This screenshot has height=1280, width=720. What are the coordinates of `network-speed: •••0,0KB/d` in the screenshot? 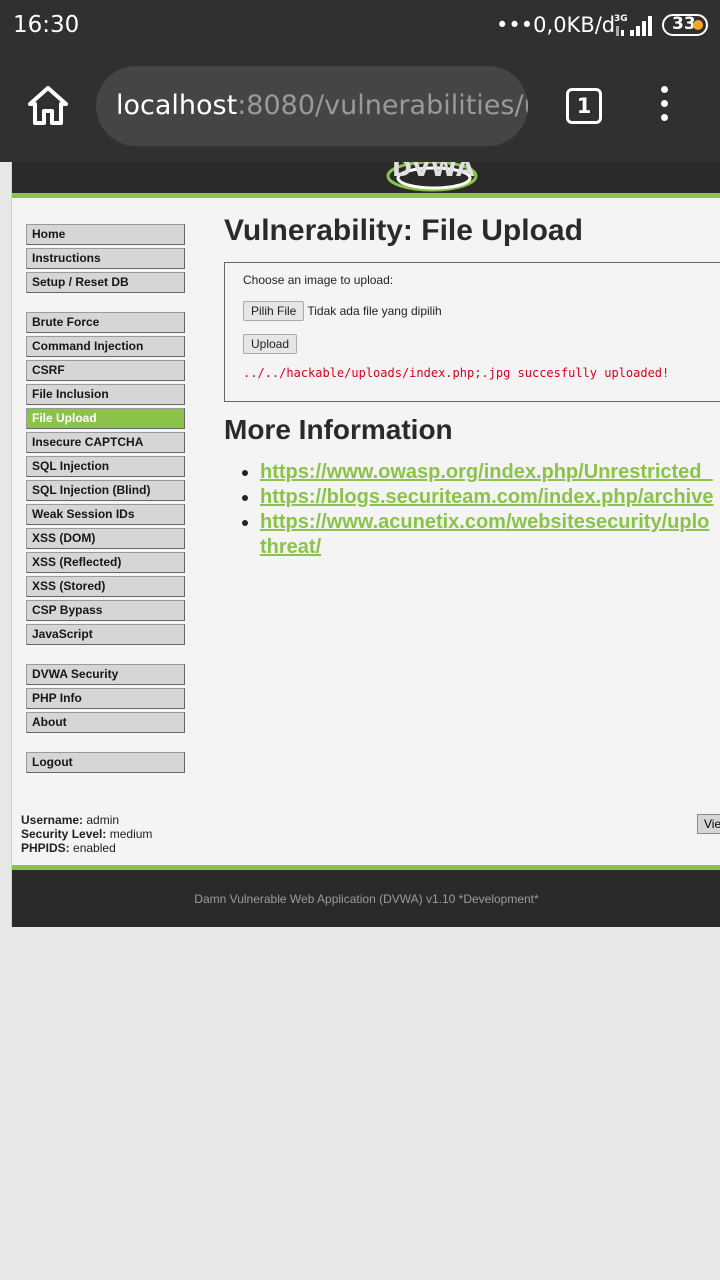 It's located at (556, 25).